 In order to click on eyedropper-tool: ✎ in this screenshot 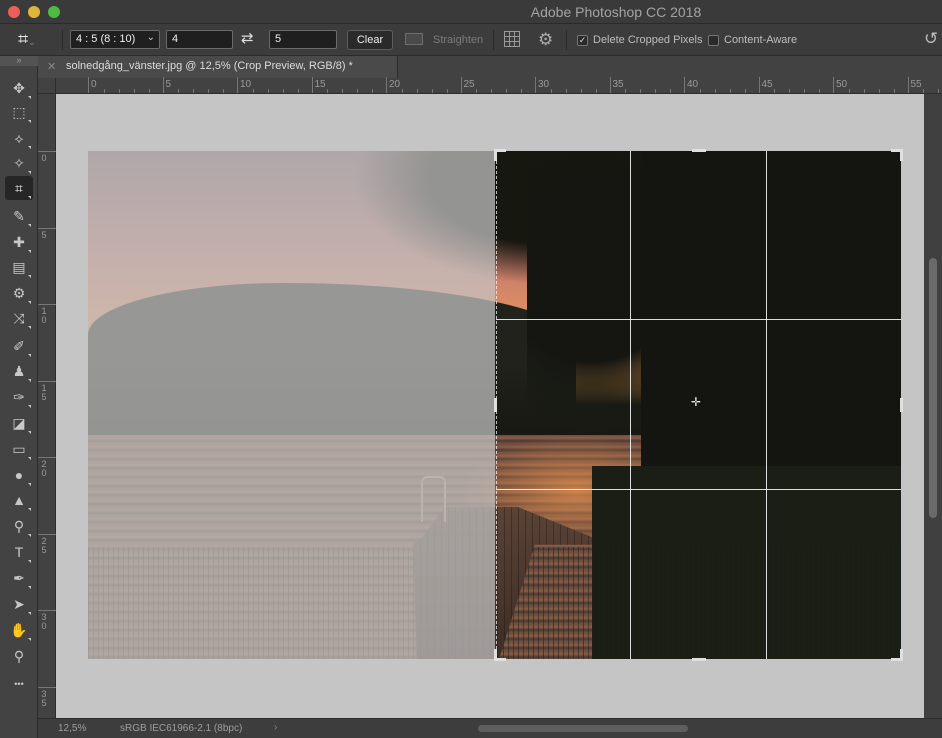, I will do `click(19, 216)`.